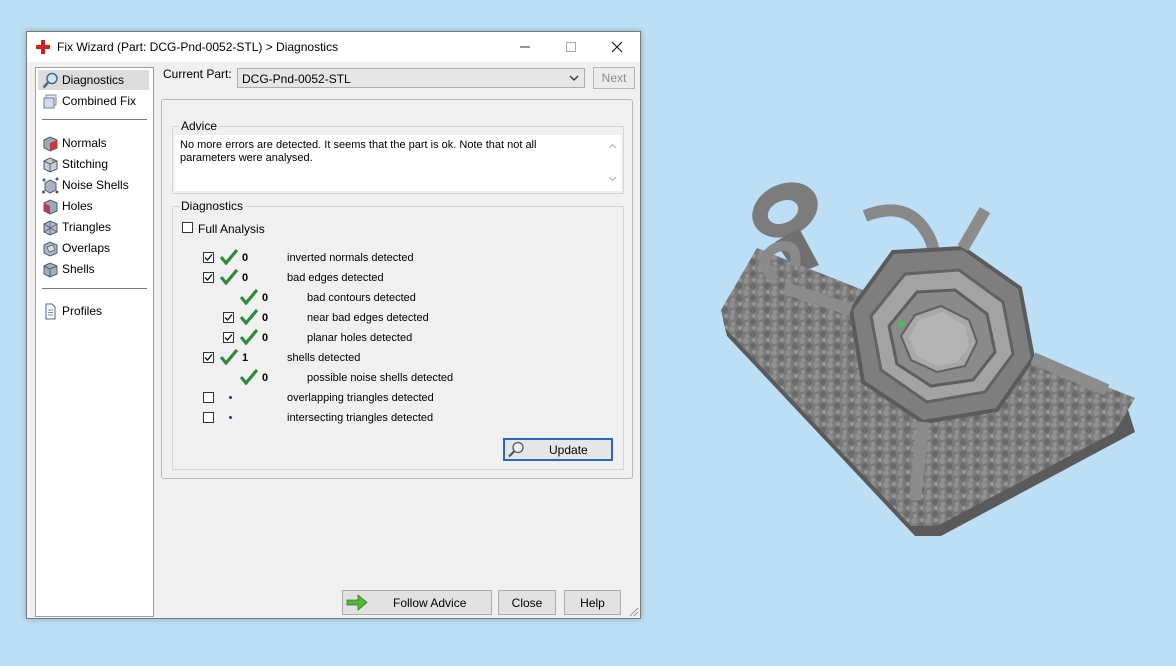  I want to click on bad-edges-checkbox, so click(208, 277).